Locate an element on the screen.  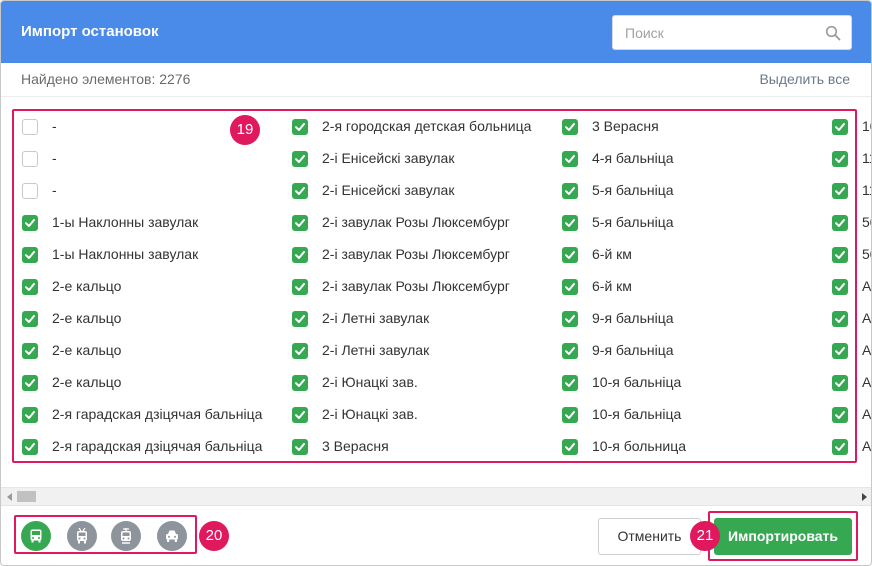
scroll-left-icon is located at coordinates (9, 497).